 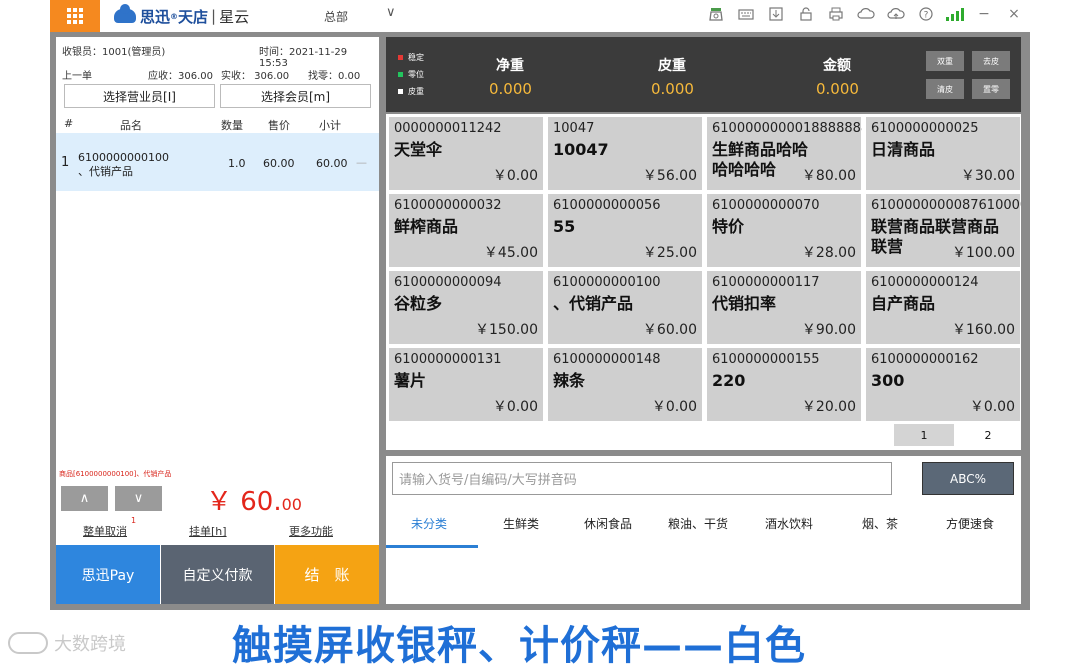 What do you see at coordinates (880, 523) in the screenshot?
I see `category-tobacco-tea: 烟、茶` at bounding box center [880, 523].